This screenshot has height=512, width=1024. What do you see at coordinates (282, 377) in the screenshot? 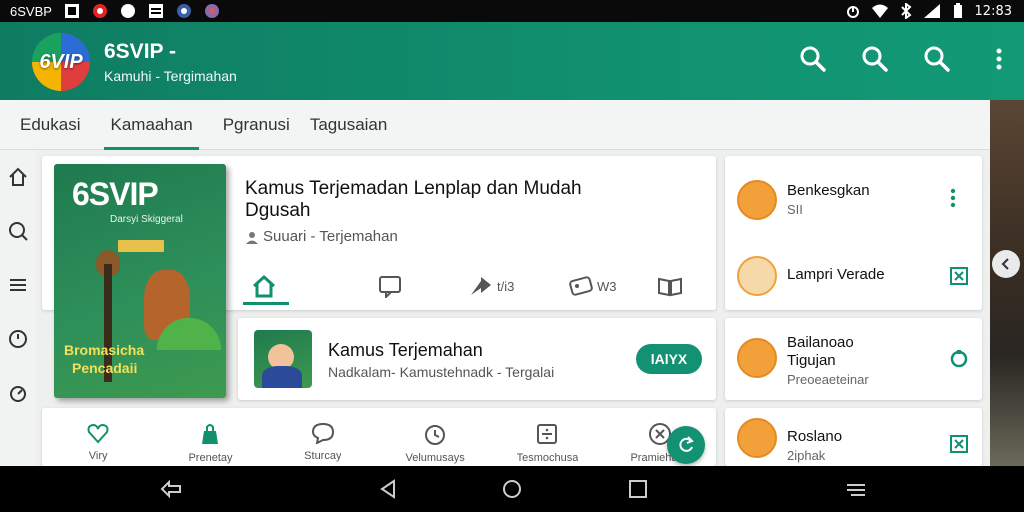
I see `thumb-body` at bounding box center [282, 377].